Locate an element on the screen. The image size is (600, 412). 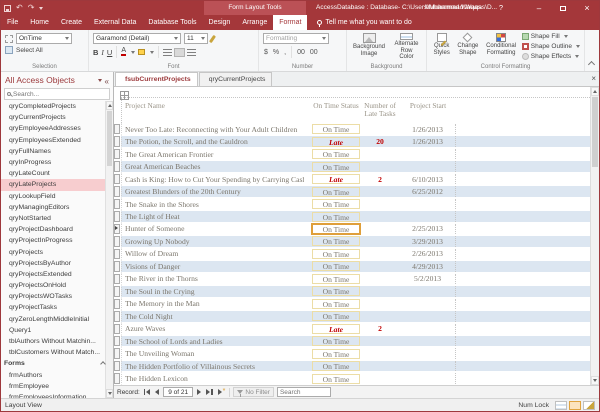
font-color-button: A is located at coordinates (124, 51).